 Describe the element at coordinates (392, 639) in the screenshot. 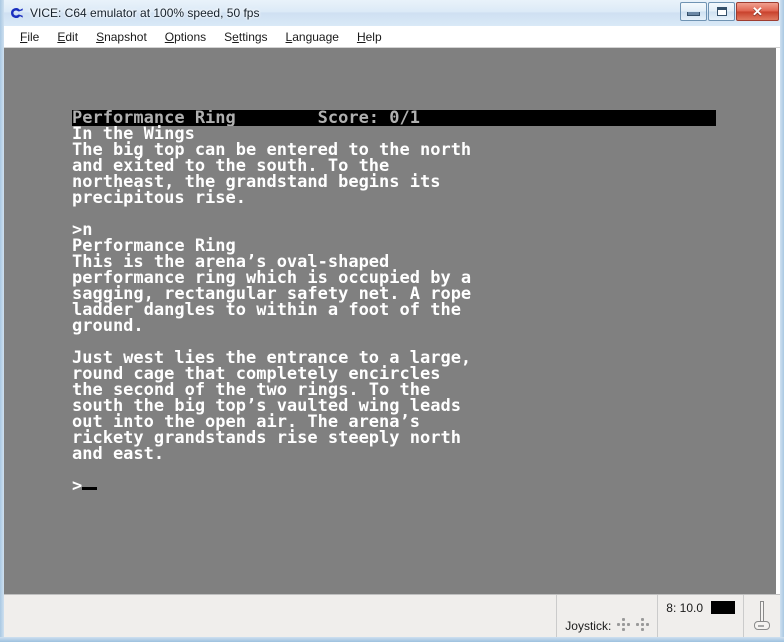

I see `window-border-bottom` at that location.